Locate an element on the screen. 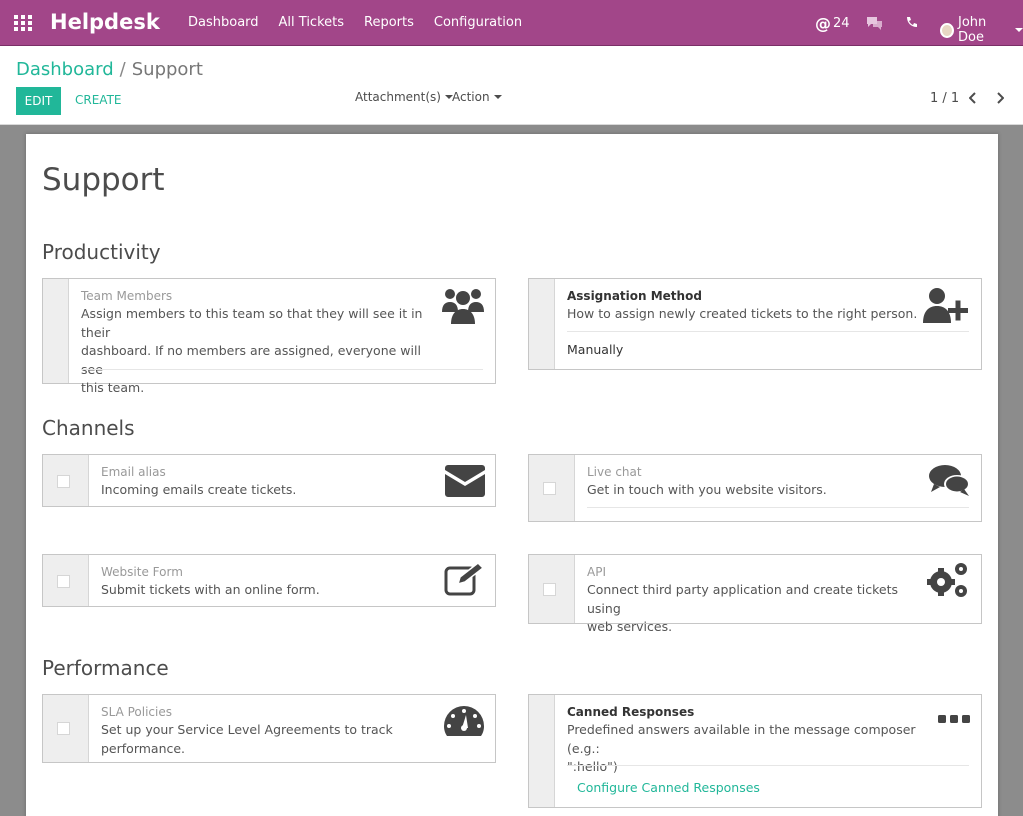  mentions-button: @ 24 is located at coordinates (832, 23).